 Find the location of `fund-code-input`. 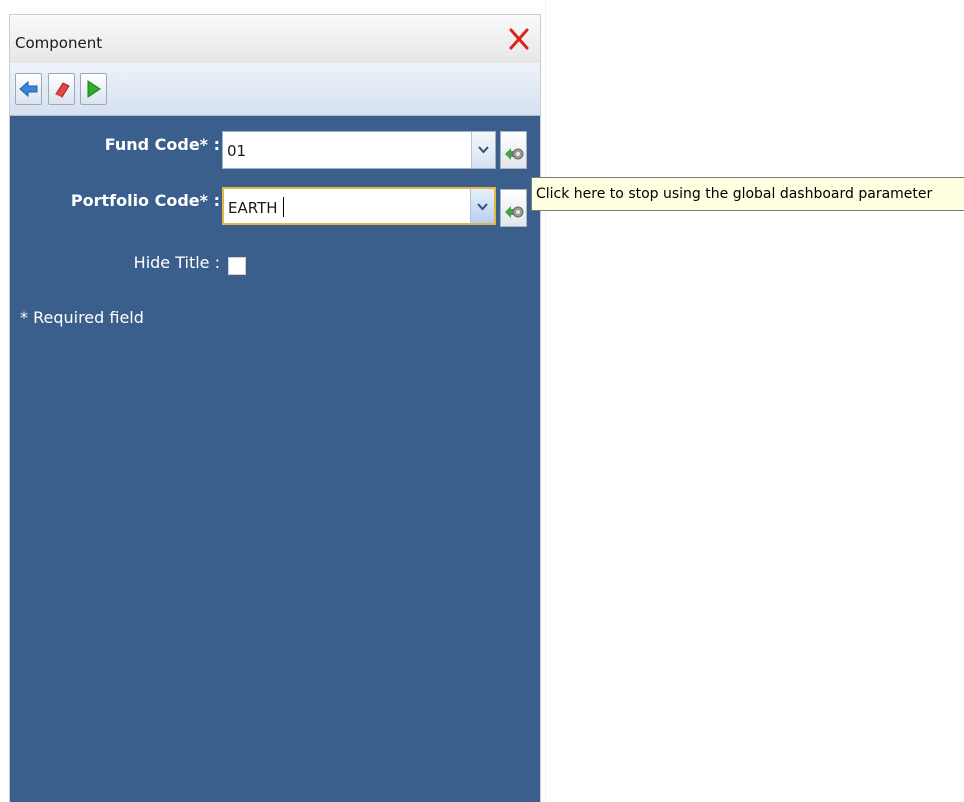

fund-code-input is located at coordinates (347, 151).